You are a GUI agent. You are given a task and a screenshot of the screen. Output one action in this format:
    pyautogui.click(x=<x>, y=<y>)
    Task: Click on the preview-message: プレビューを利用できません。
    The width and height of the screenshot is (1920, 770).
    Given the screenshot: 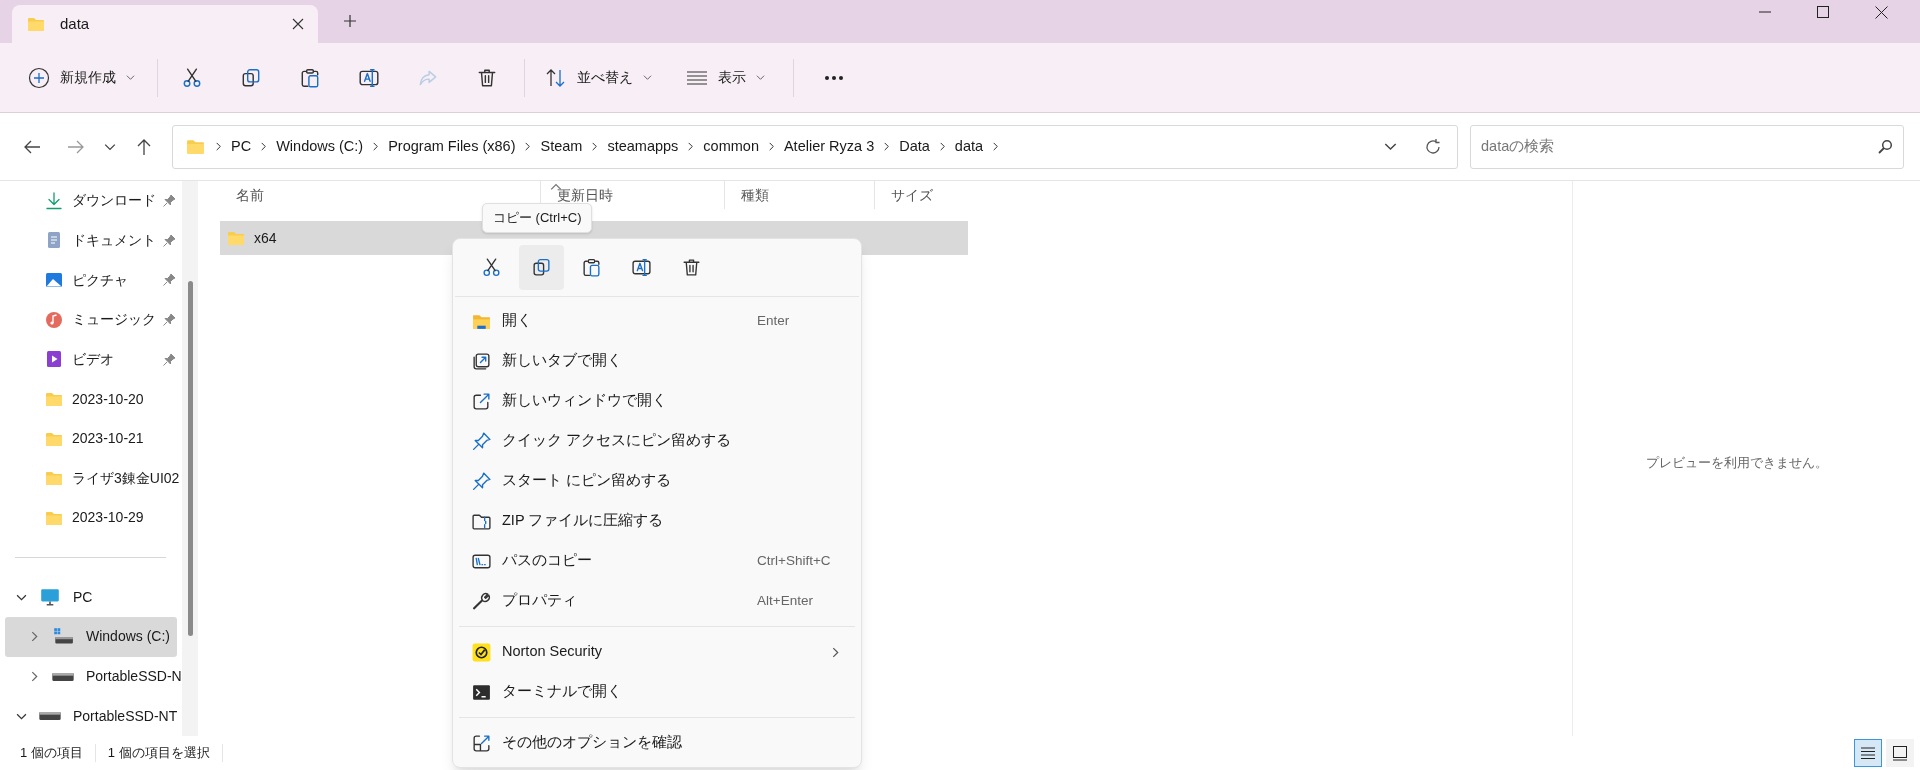 What is the action you would take?
    pyautogui.click(x=1736, y=463)
    